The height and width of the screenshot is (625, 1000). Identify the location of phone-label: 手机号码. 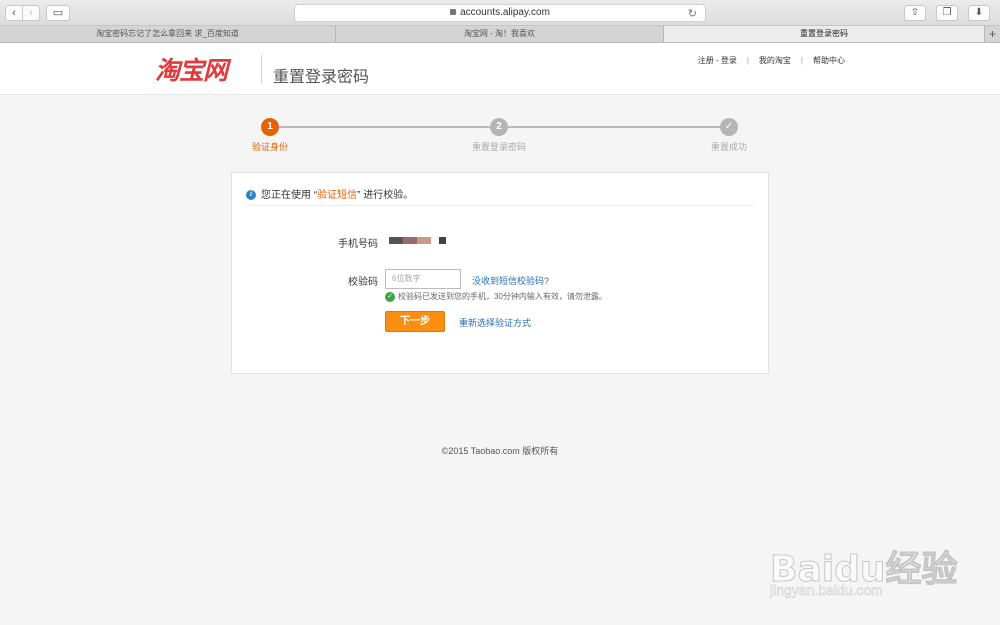
(358, 244).